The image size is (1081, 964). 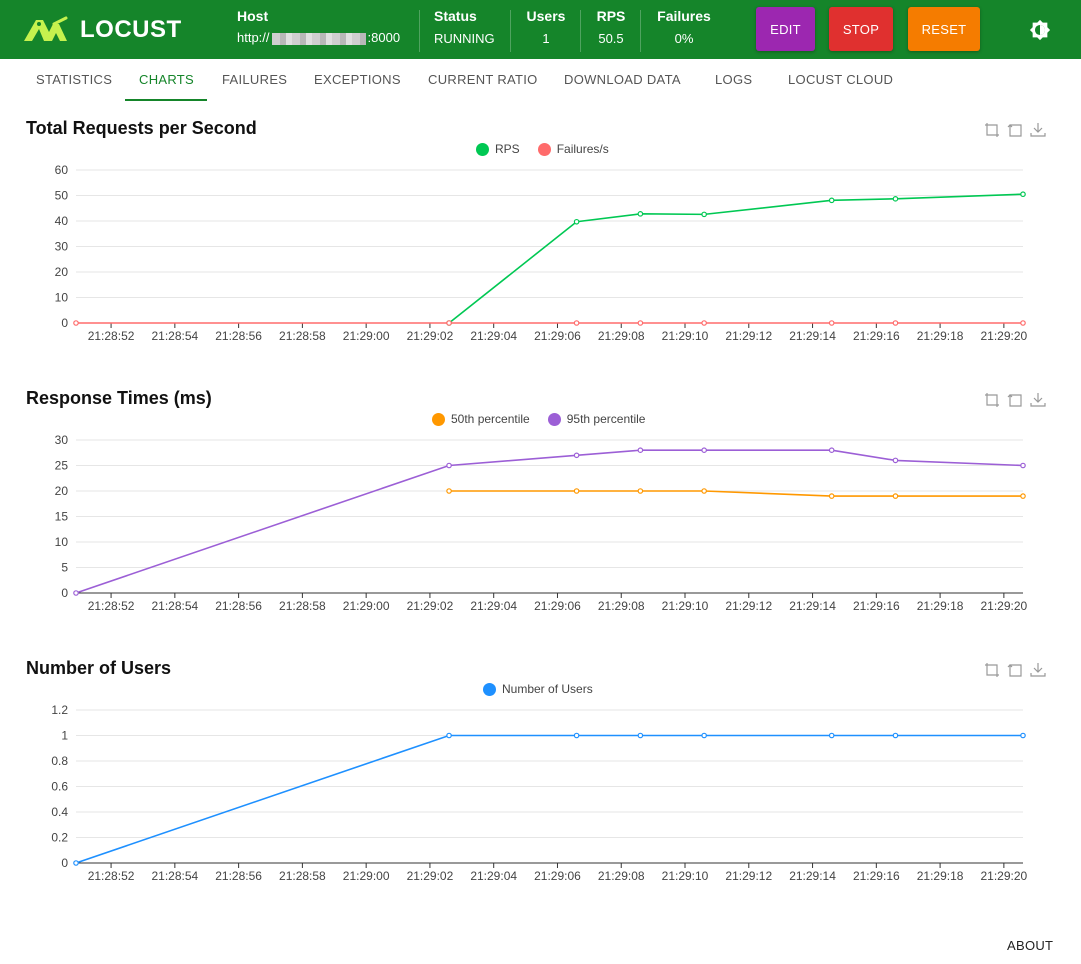 What do you see at coordinates (62, 170) in the screenshot?
I see `y-tick-label: 60` at bounding box center [62, 170].